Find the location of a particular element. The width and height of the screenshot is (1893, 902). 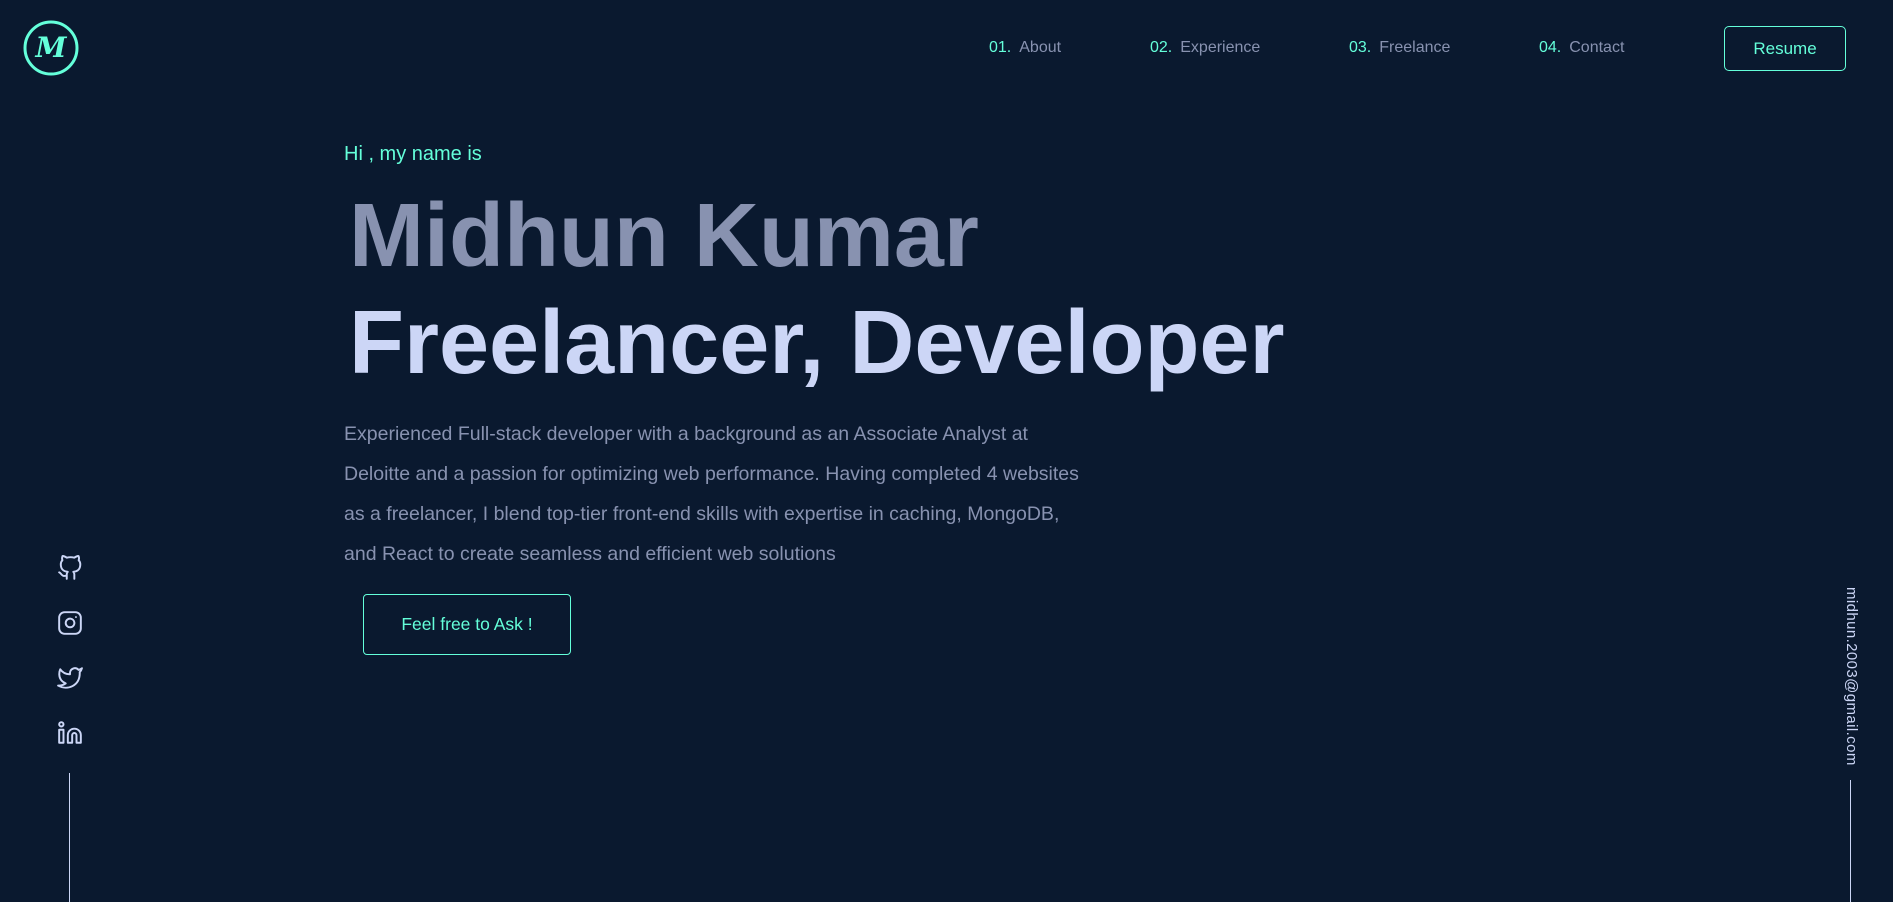

nav-item-contact: 04. Contact is located at coordinates (1581, 48).